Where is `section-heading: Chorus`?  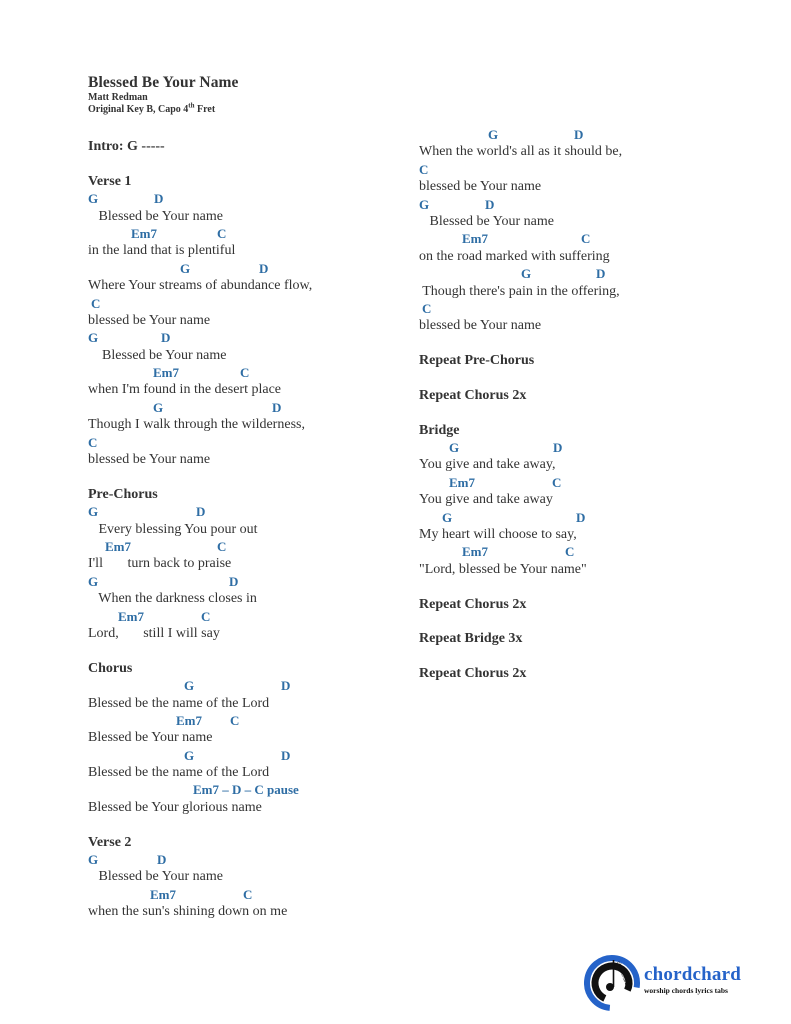
section-heading: Chorus is located at coordinates (110, 668).